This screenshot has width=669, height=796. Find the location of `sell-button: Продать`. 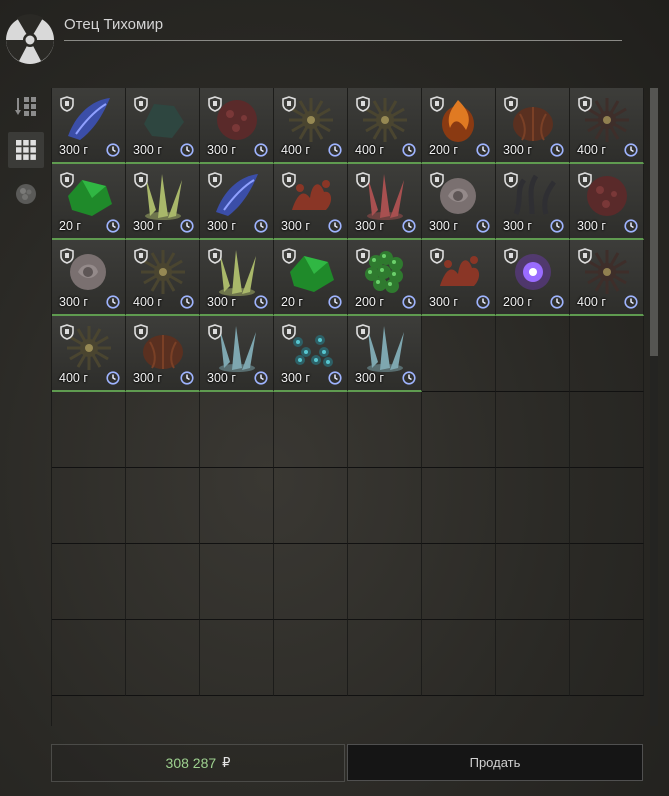

sell-button: Продать is located at coordinates (495, 762).